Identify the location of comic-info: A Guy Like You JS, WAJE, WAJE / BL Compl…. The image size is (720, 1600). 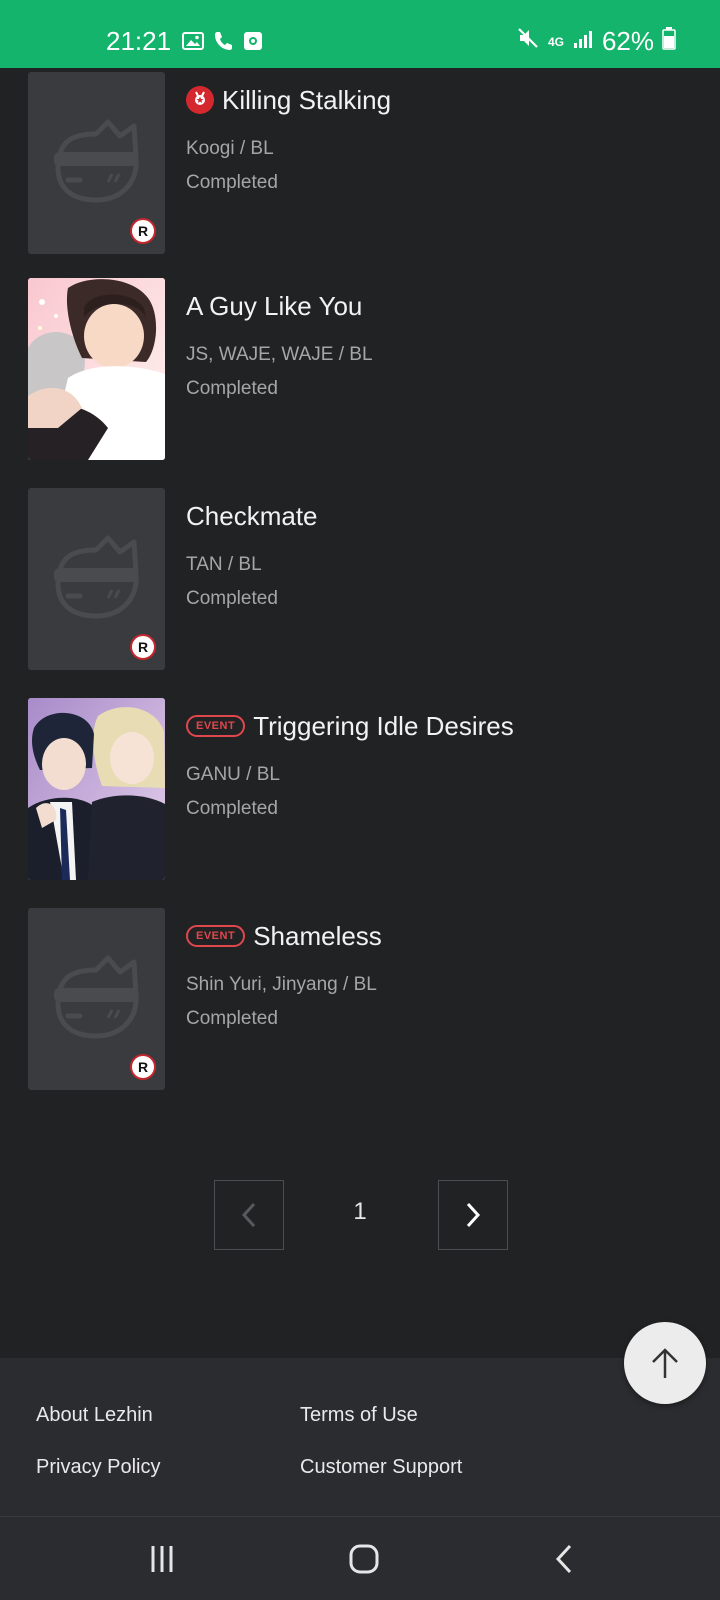
(436, 342).